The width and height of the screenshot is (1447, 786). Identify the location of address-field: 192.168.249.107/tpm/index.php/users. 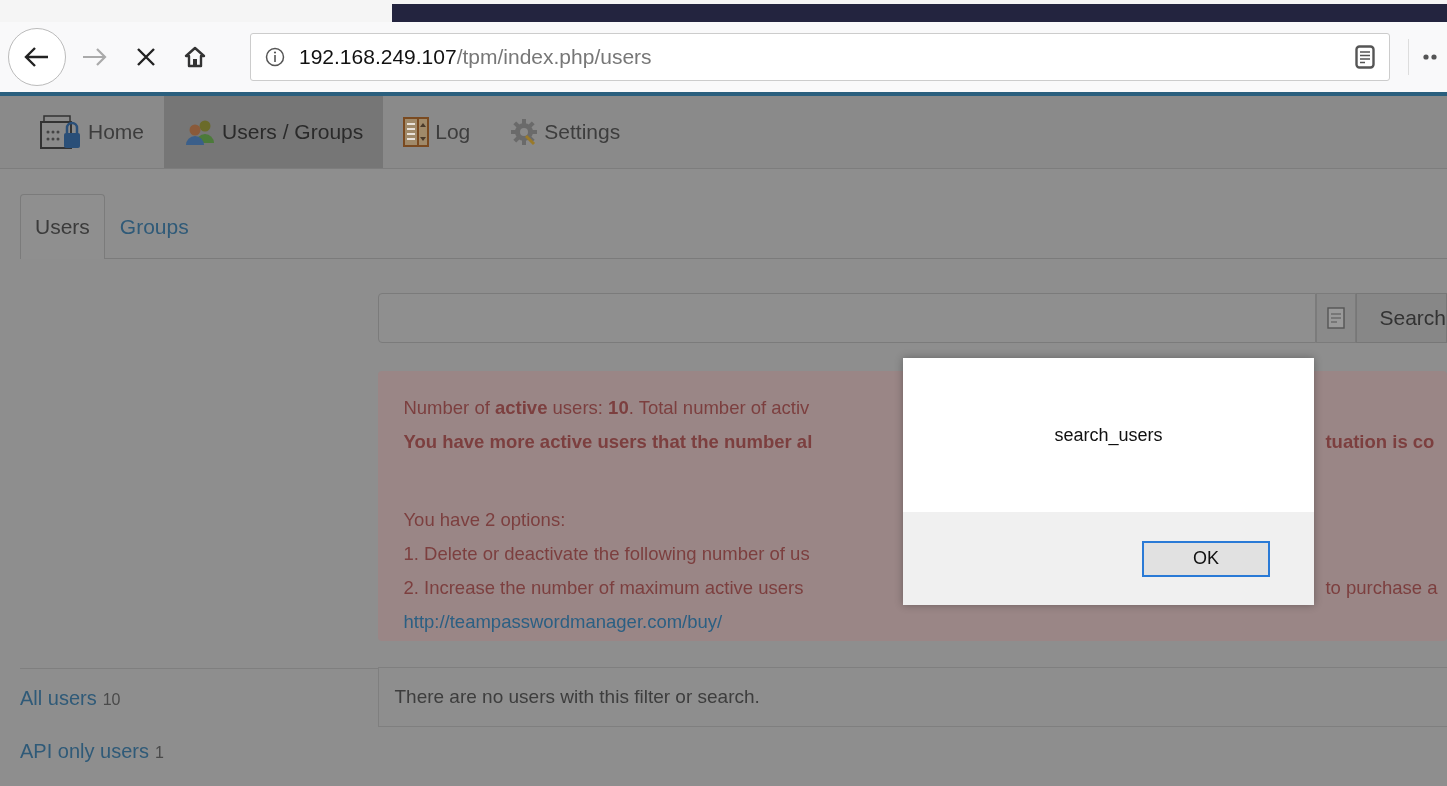
(820, 57).